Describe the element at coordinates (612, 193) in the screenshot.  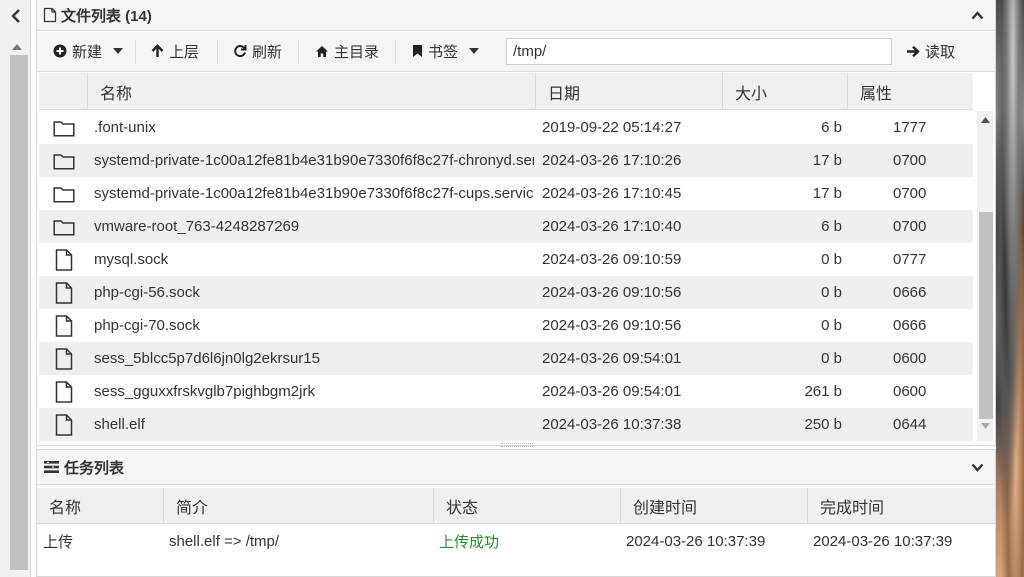
I see `file-date: 2024-03-26 17:10:45` at that location.